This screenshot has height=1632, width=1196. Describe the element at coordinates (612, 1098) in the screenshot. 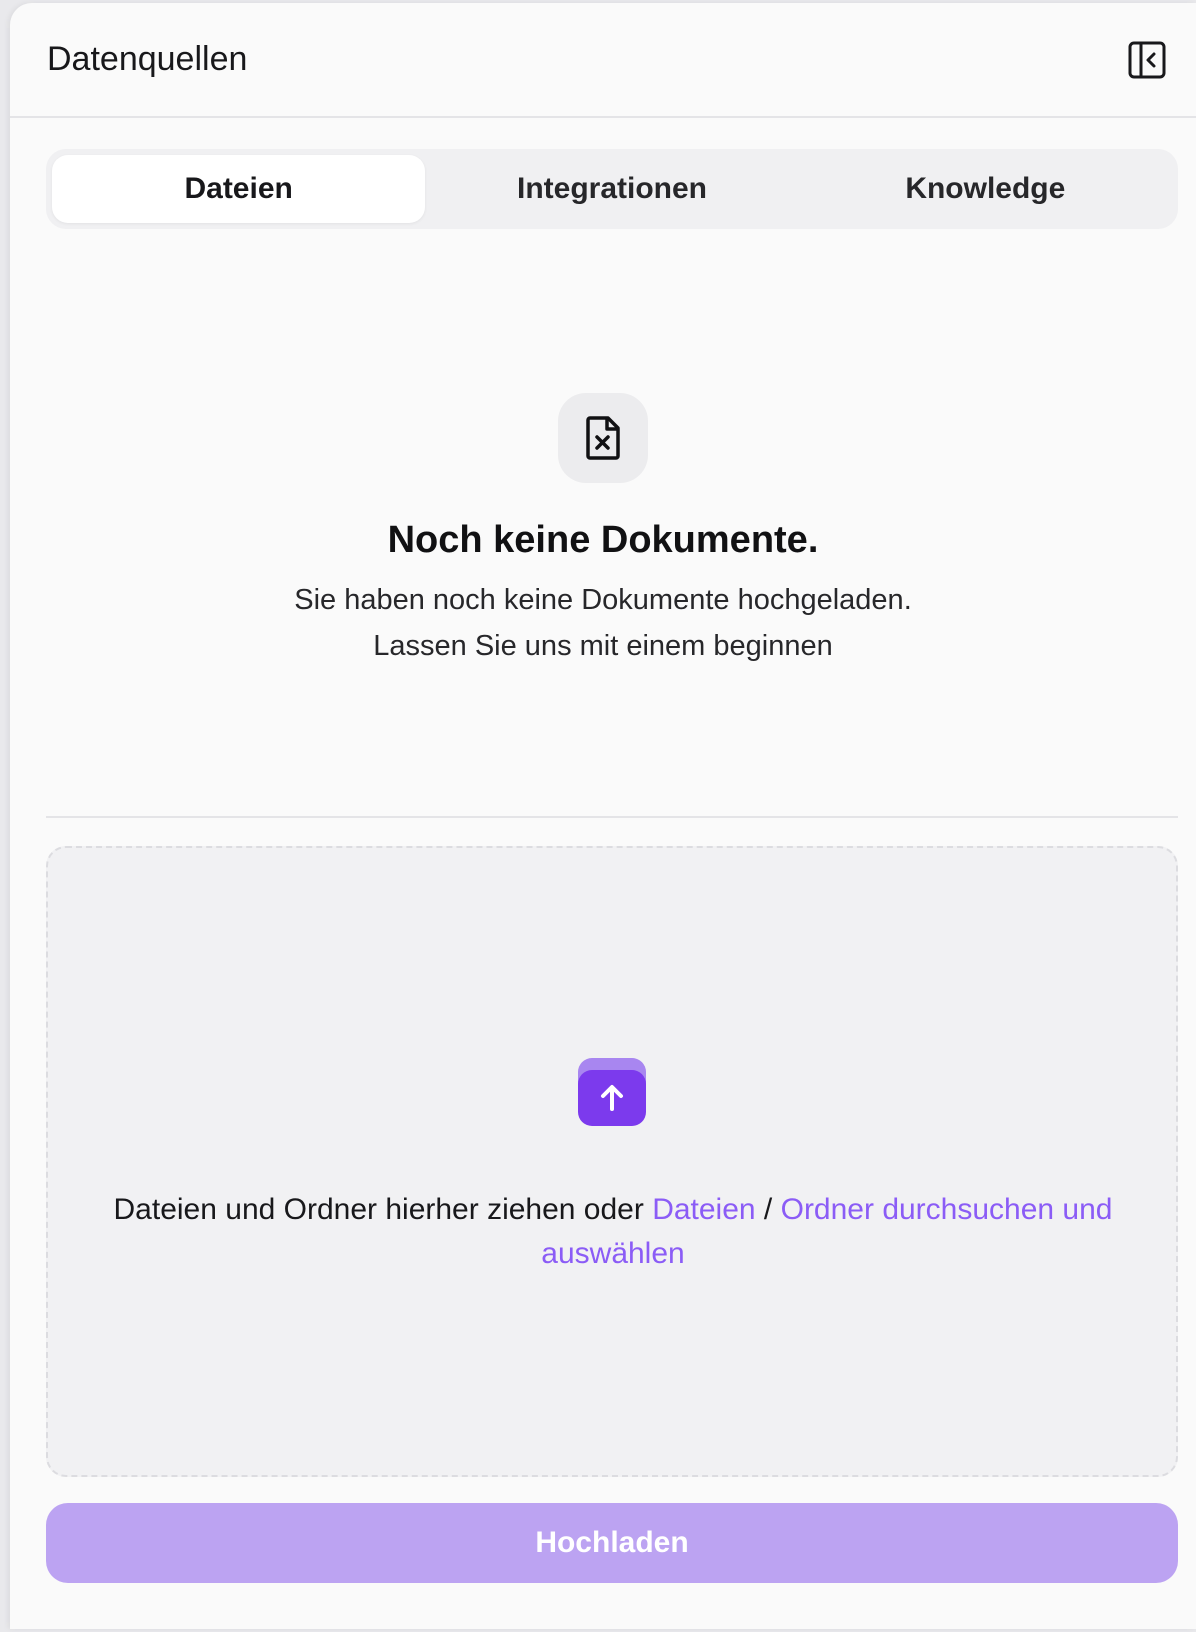

I see `arrow-up-icon` at that location.